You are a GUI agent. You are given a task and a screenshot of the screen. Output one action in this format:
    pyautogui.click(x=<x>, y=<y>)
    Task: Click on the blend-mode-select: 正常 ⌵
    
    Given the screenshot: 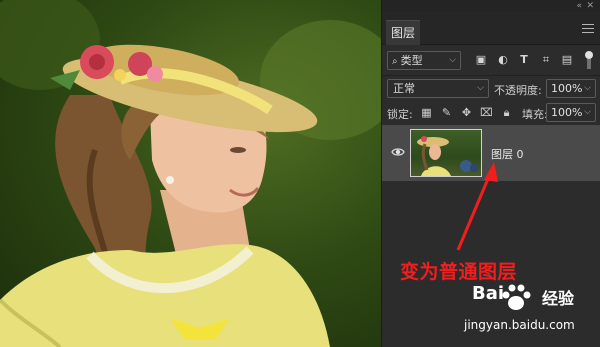 What is the action you would take?
    pyautogui.click(x=438, y=88)
    